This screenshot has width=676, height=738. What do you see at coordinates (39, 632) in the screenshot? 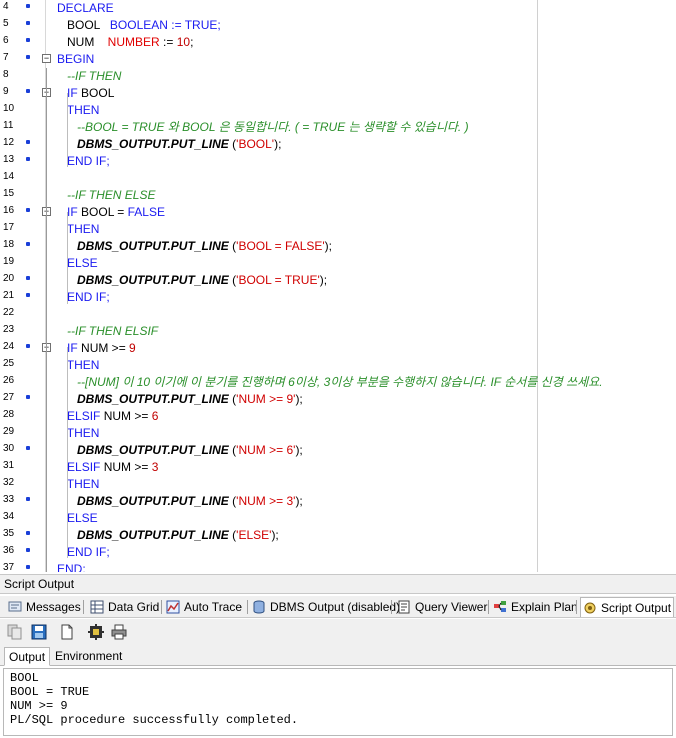
I see `save-icon` at bounding box center [39, 632].